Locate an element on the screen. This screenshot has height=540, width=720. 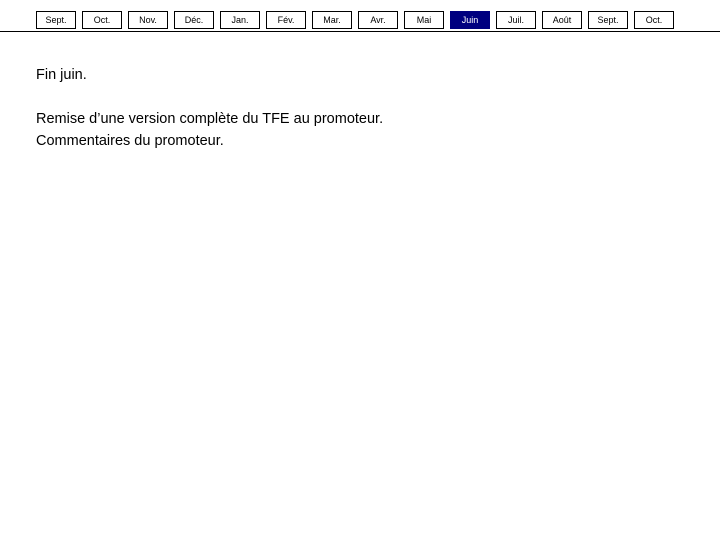
month-tab-9: Juin is located at coordinates (470, 20).